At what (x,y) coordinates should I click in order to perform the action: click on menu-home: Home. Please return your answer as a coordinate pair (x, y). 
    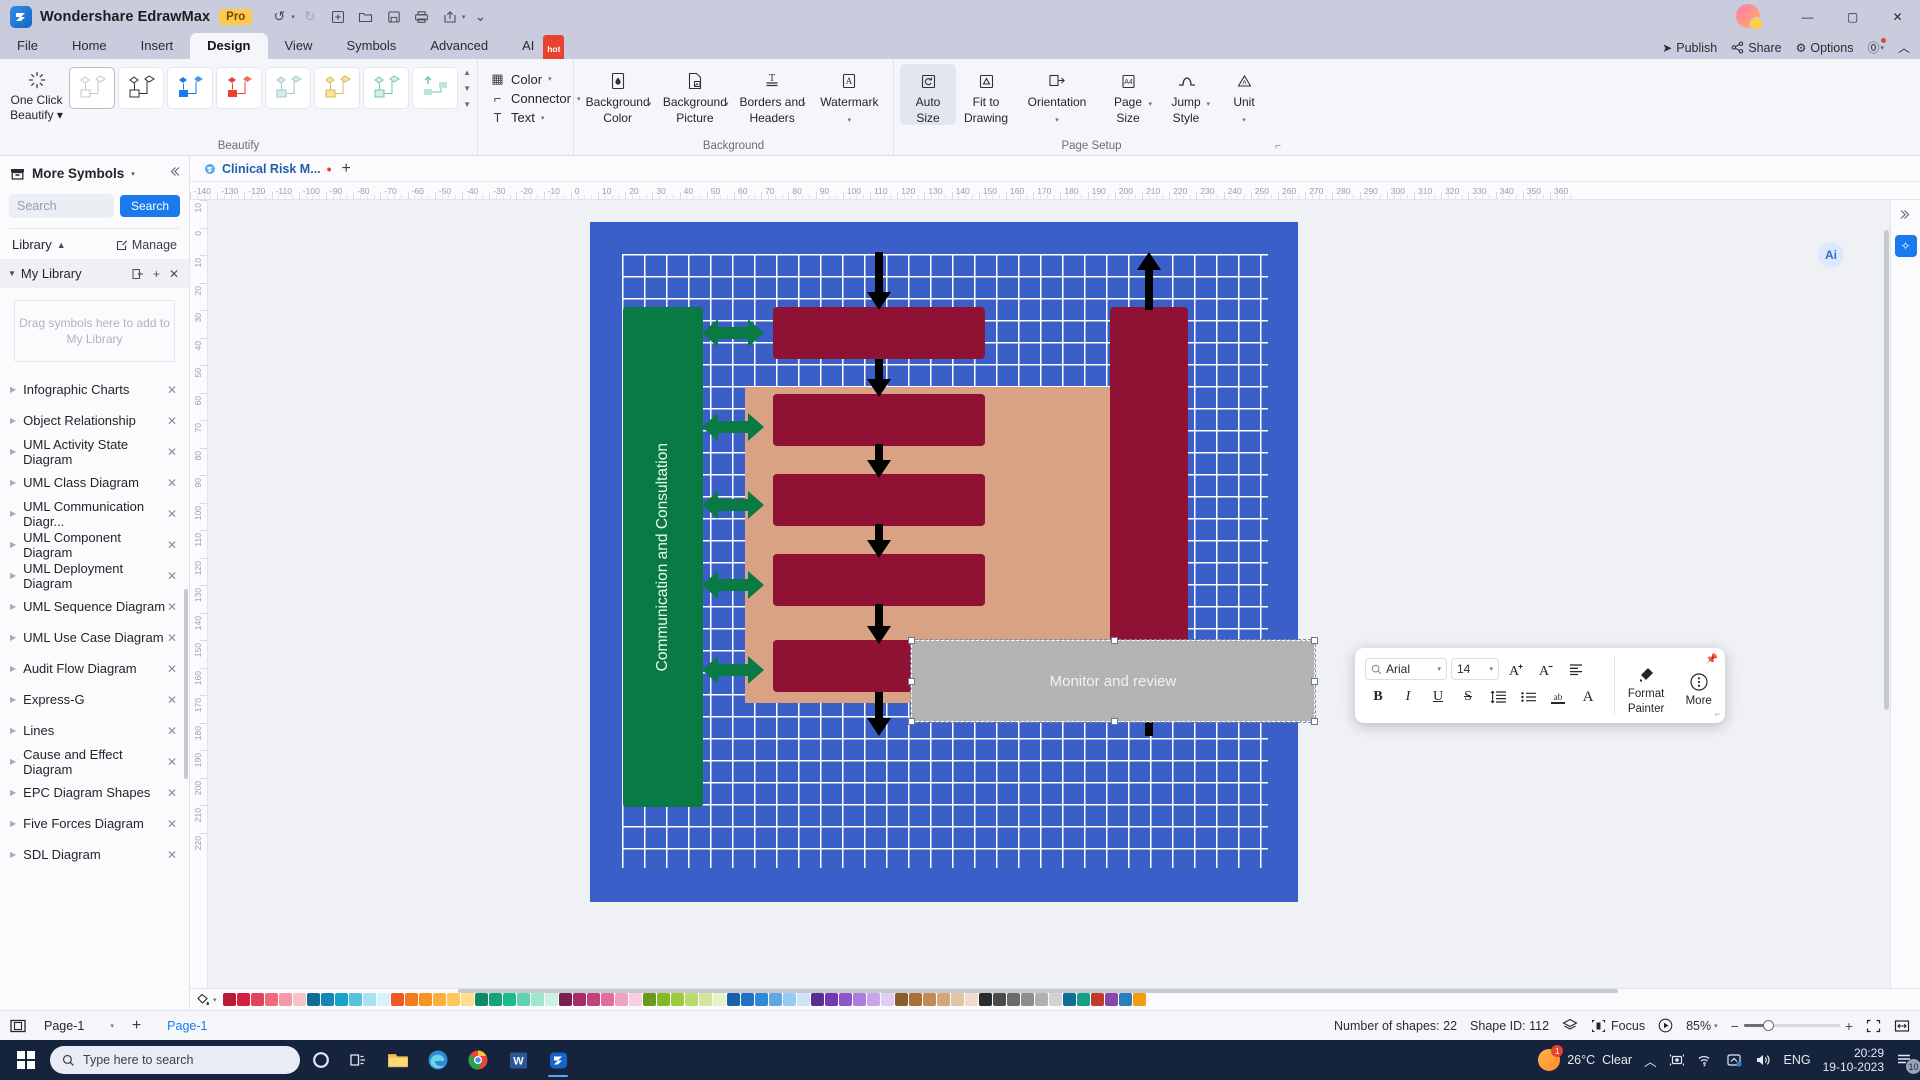
    Looking at the image, I should click on (89, 46).